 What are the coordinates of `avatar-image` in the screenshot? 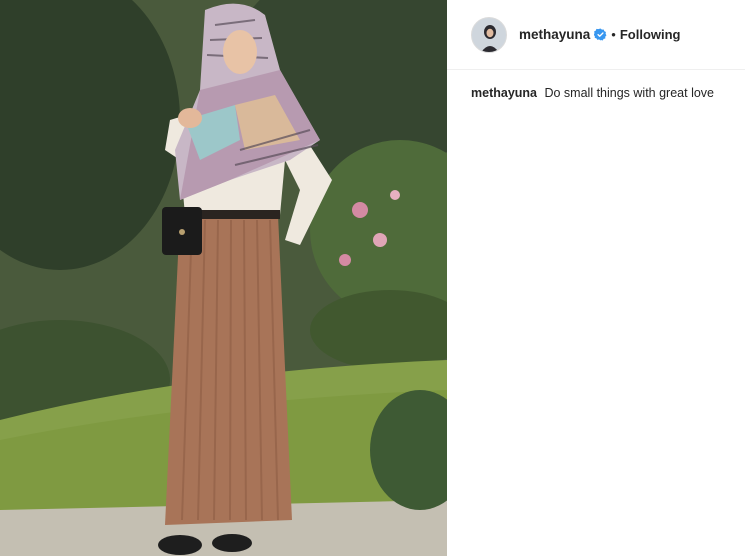 It's located at (489, 34).